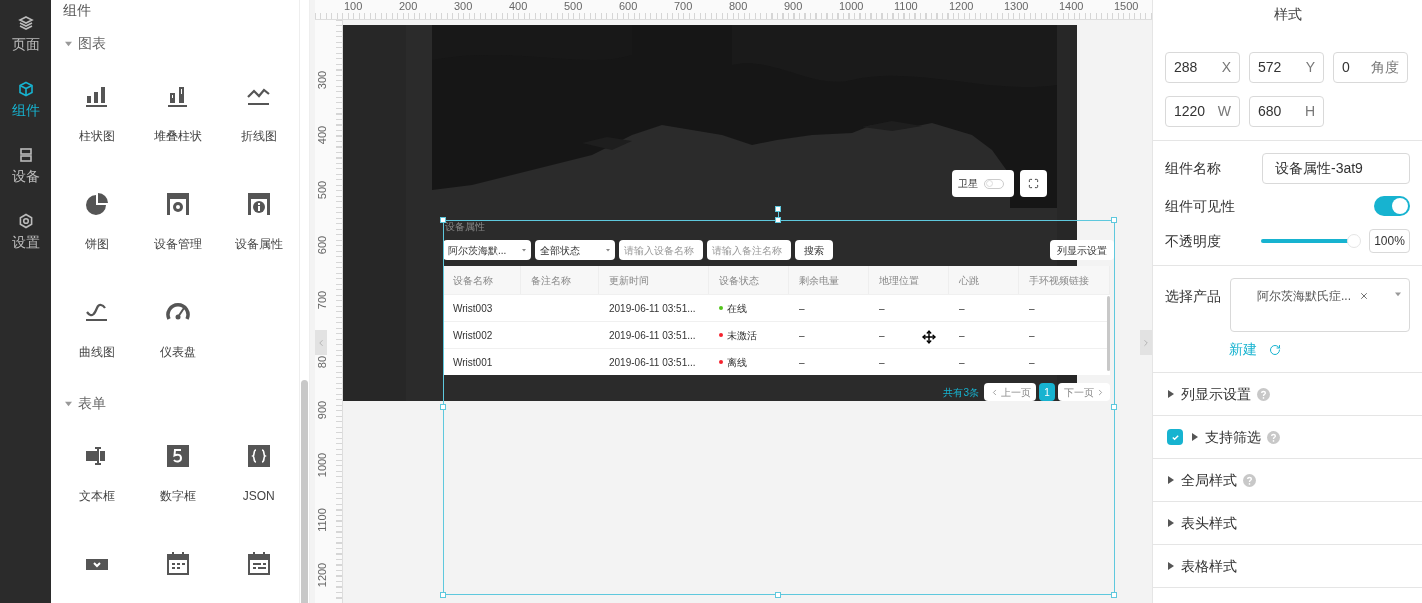 This screenshot has height=603, width=1422. I want to click on toggle-switch, so click(994, 183).